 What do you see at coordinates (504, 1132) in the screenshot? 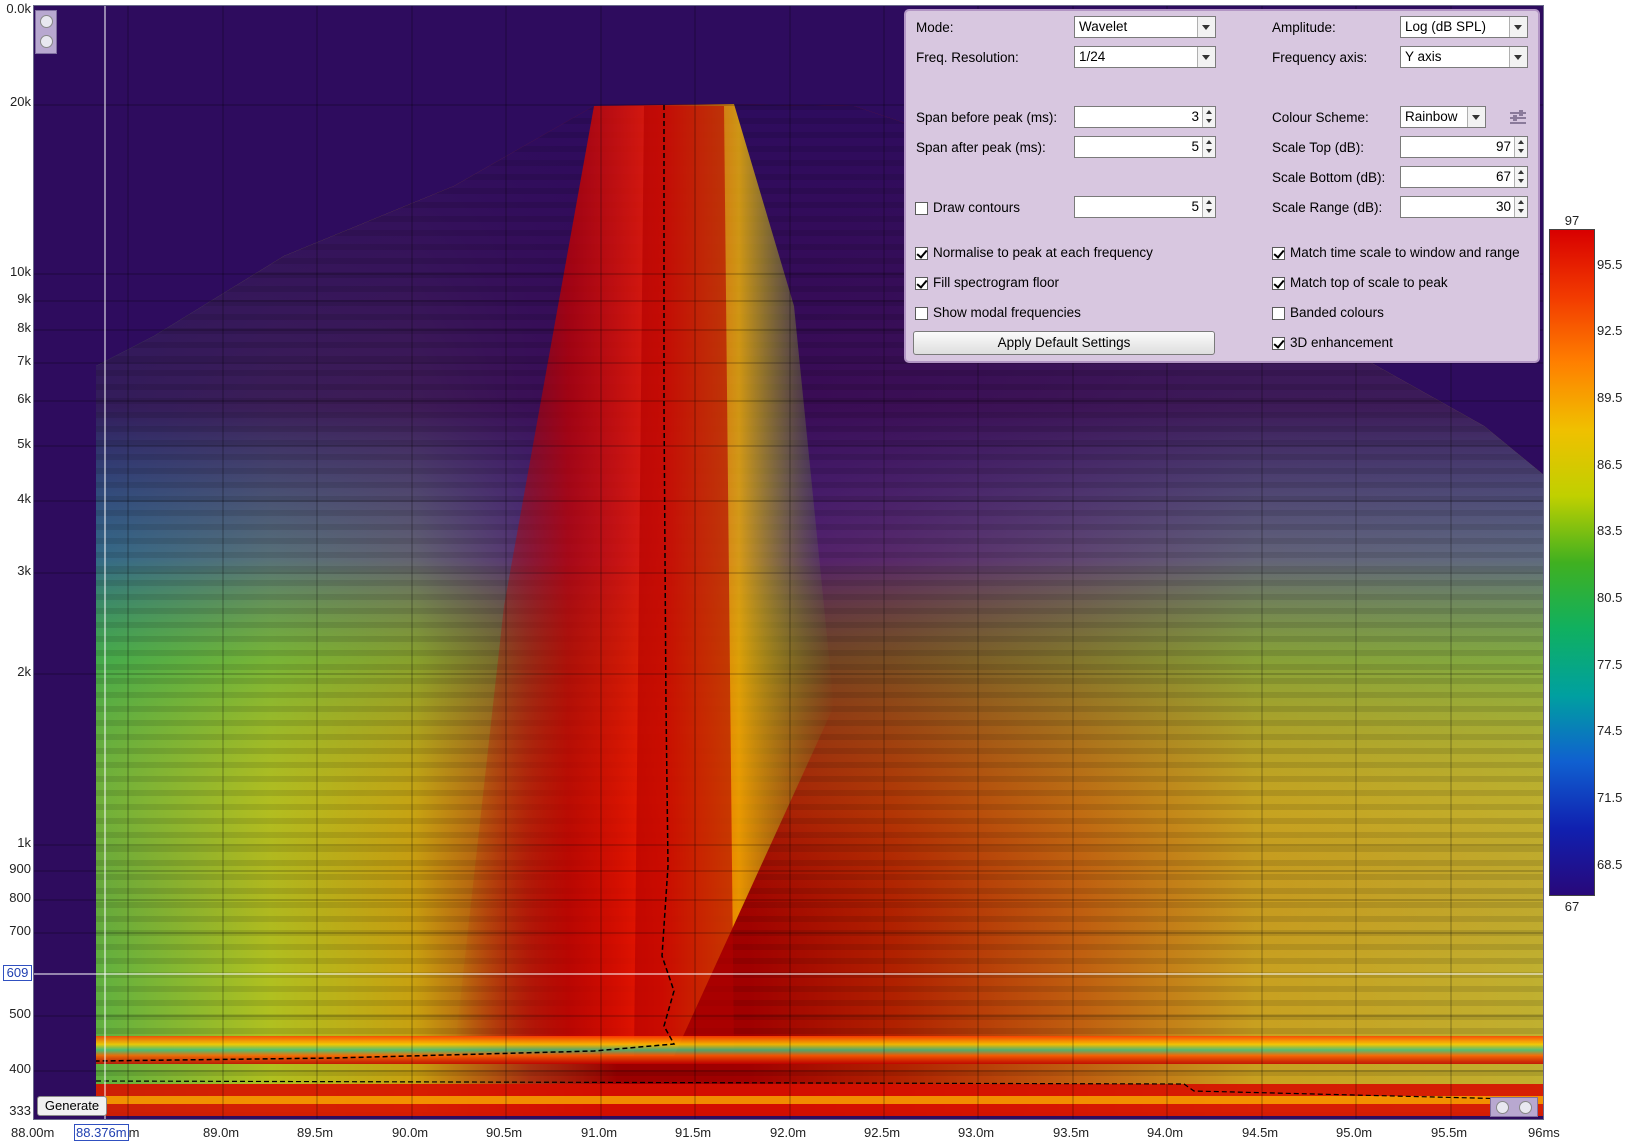
I see `x-tick: 90.5m` at bounding box center [504, 1132].